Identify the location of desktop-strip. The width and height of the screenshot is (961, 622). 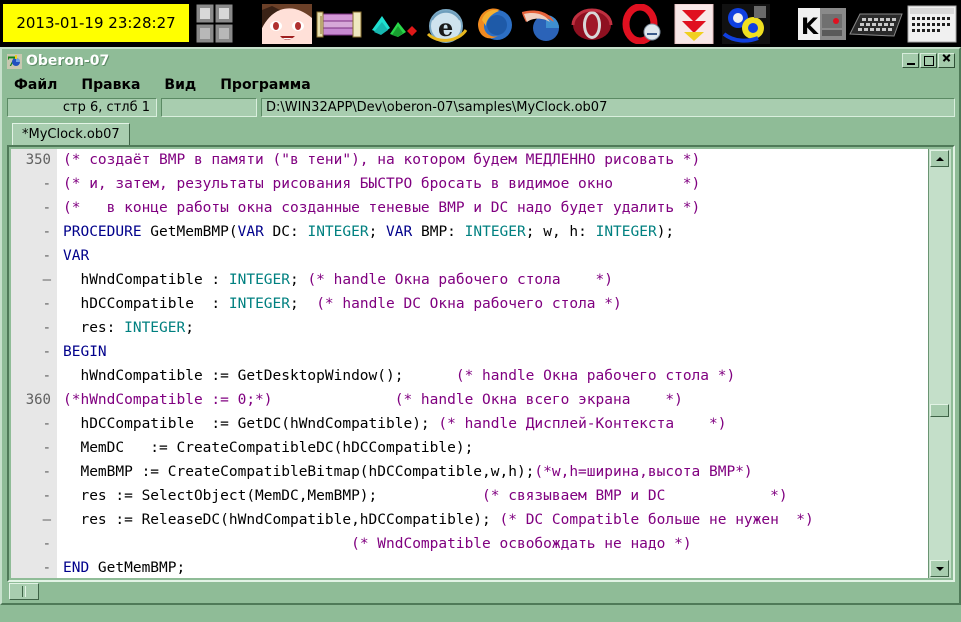
(480, 613).